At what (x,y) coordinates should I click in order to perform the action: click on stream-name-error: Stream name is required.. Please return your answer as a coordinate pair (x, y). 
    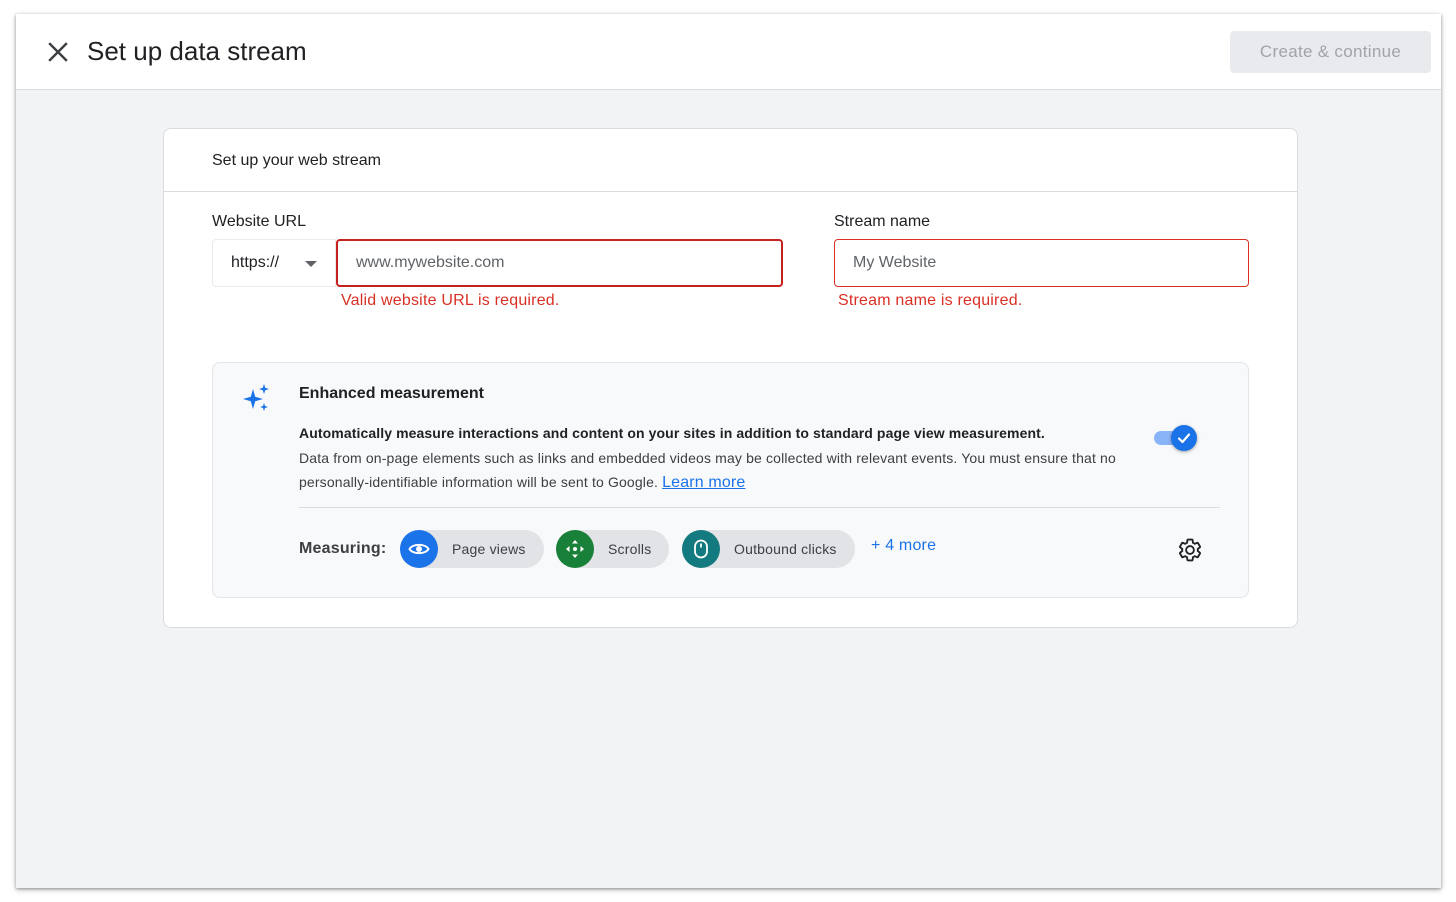
    Looking at the image, I should click on (930, 300).